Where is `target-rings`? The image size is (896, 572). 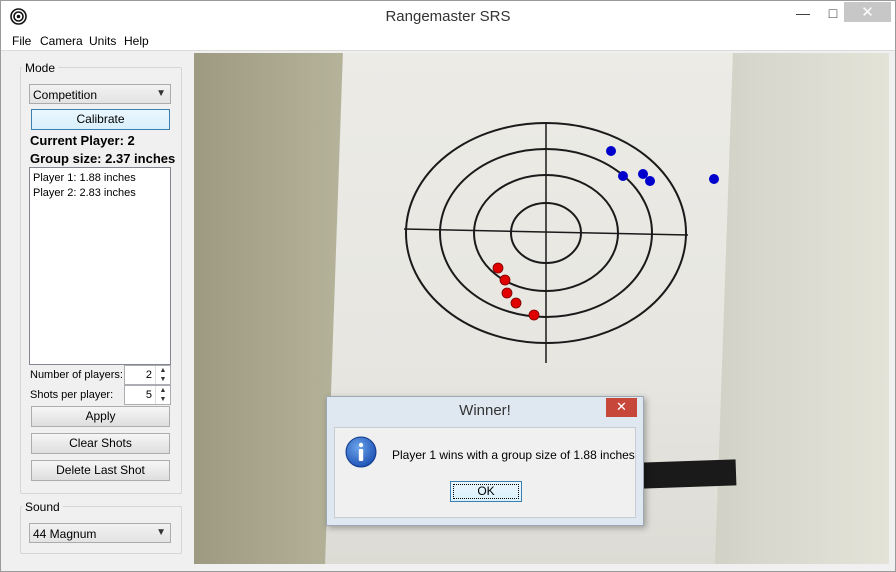
target-rings is located at coordinates (546, 242).